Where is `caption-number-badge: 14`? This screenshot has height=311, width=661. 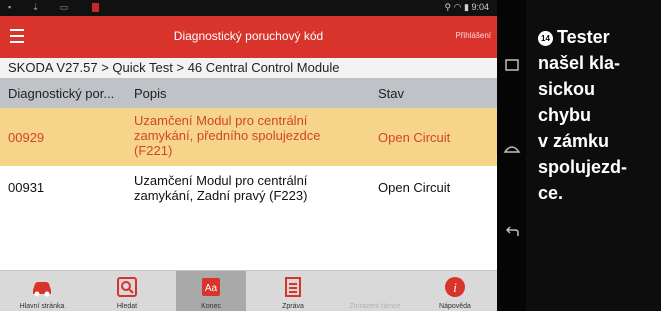
caption-number-badge: 14 is located at coordinates (545, 38).